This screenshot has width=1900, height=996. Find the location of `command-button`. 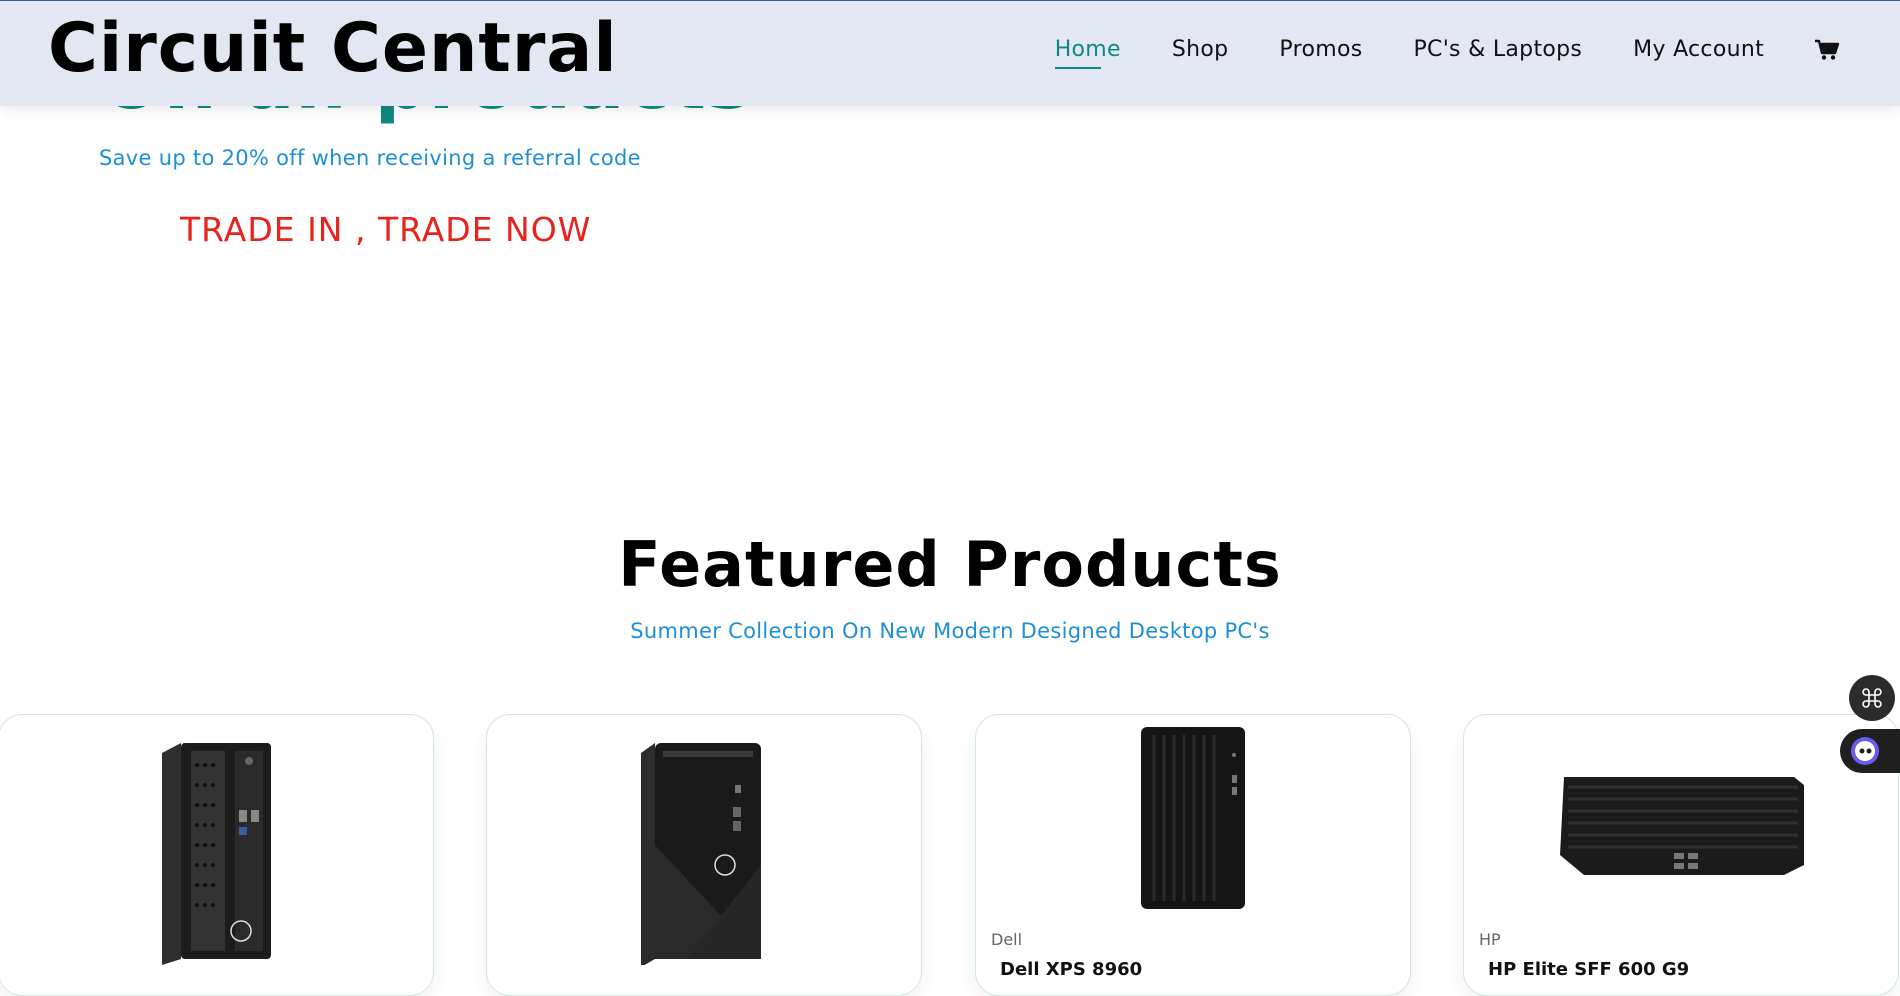

command-button is located at coordinates (1872, 698).